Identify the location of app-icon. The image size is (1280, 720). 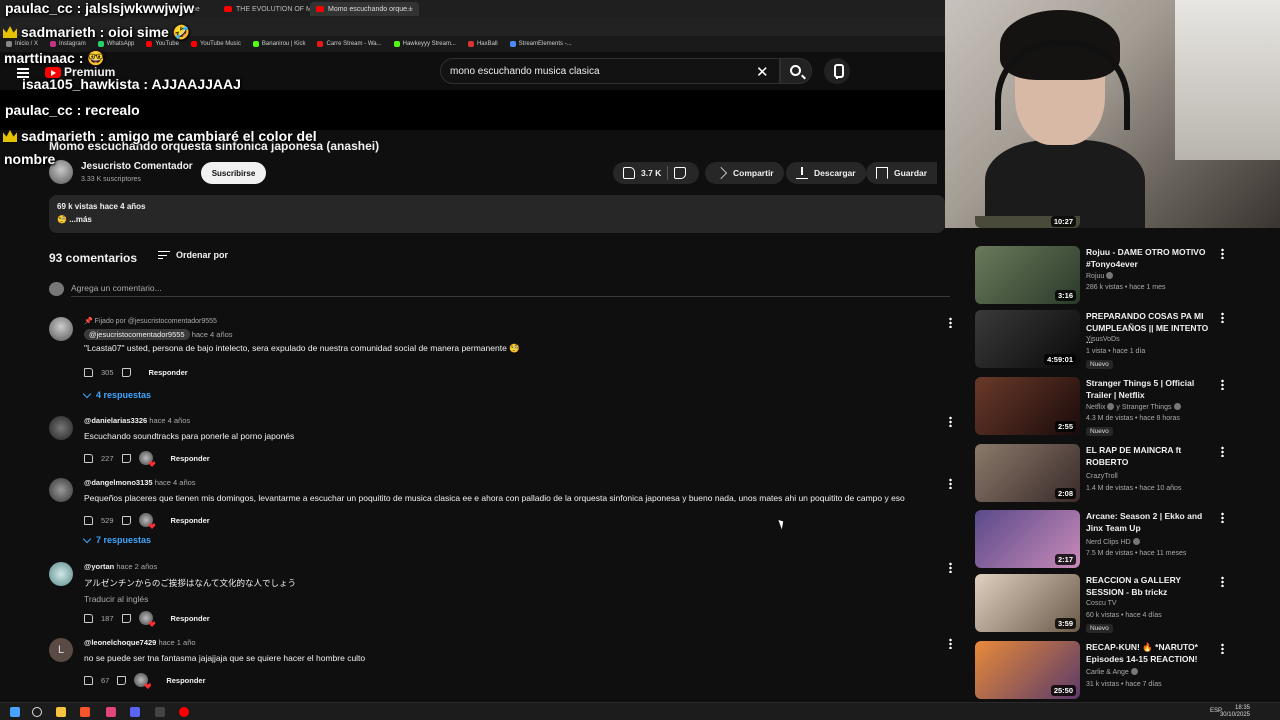
(160, 712).